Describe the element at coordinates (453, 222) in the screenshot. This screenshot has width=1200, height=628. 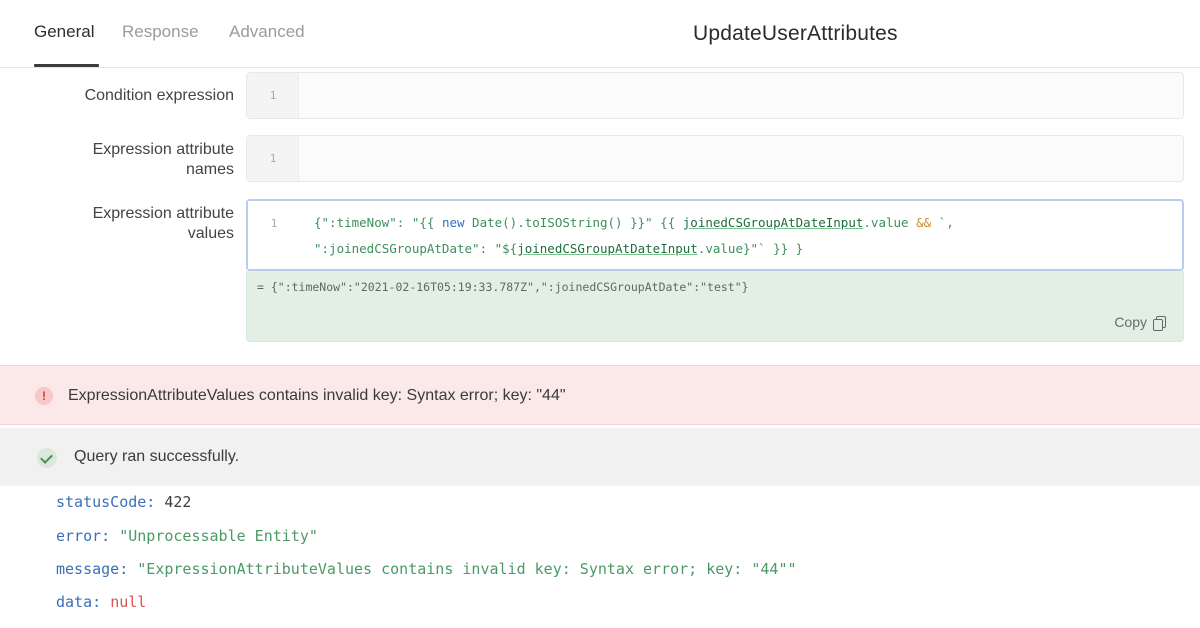
I see `code-keyword: new` at that location.